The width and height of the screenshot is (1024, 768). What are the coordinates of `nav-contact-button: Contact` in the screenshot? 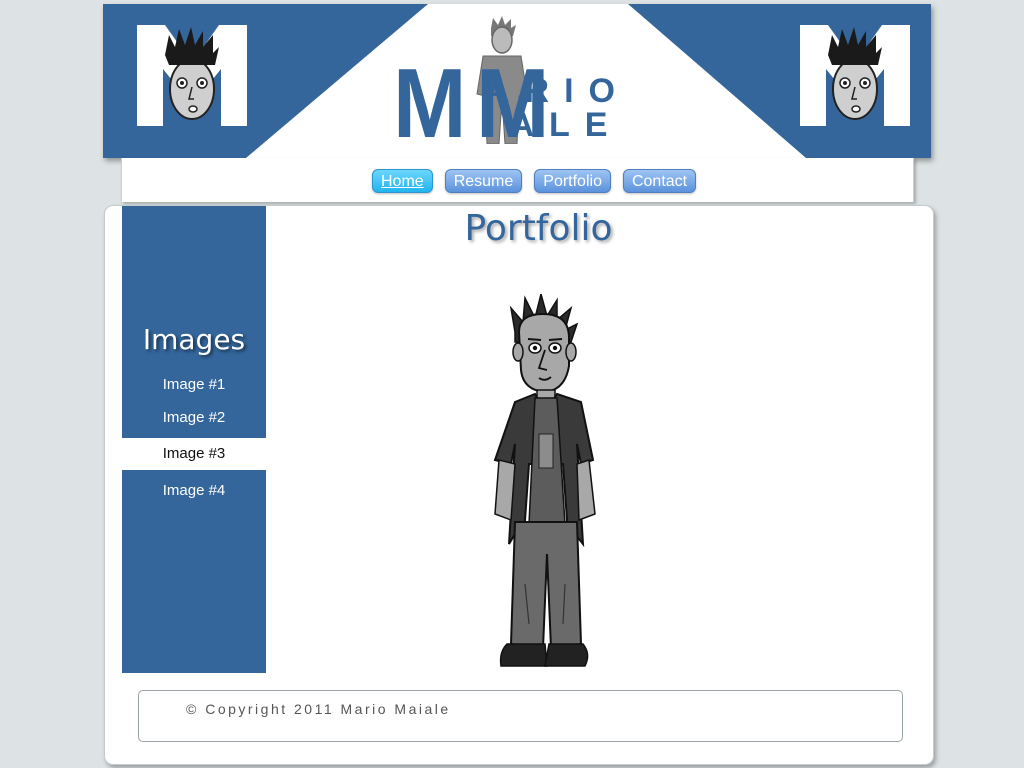 It's located at (659, 181).